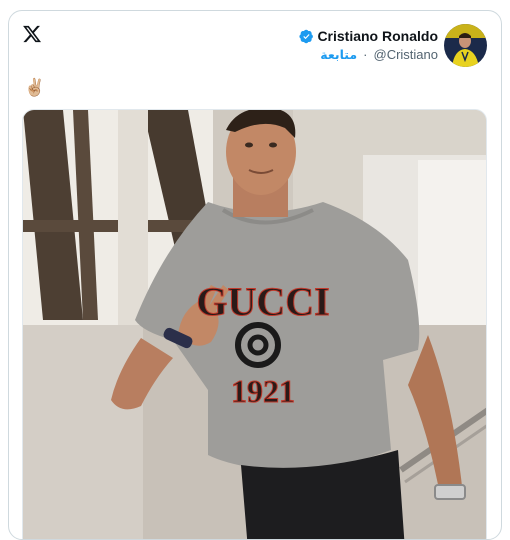  Describe the element at coordinates (35, 88) in the screenshot. I see `tweet-text: ✌🏼` at that location.